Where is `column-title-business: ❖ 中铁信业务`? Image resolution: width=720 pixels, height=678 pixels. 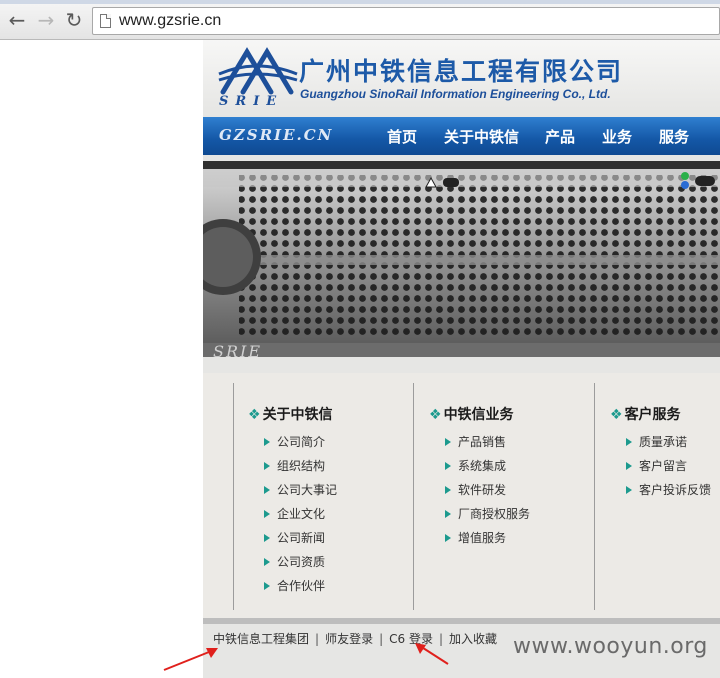 column-title-business: ❖ 中铁信业务 is located at coordinates (471, 415).